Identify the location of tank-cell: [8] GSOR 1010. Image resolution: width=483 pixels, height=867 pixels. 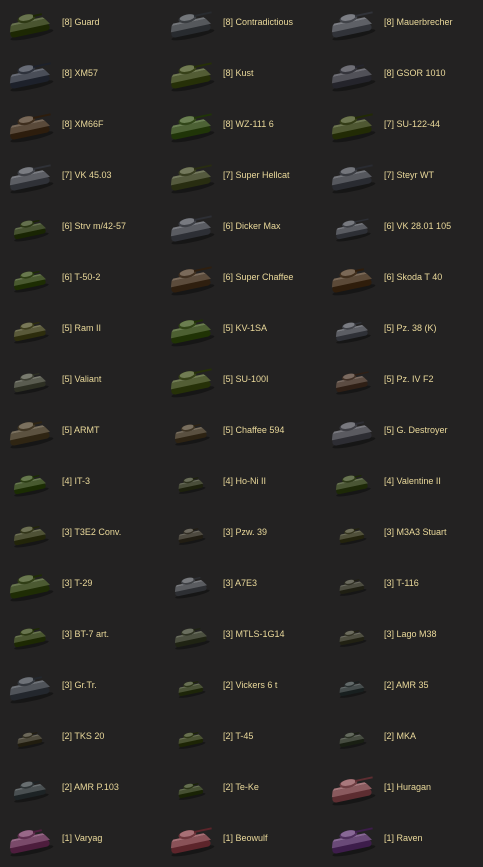
(402, 76).